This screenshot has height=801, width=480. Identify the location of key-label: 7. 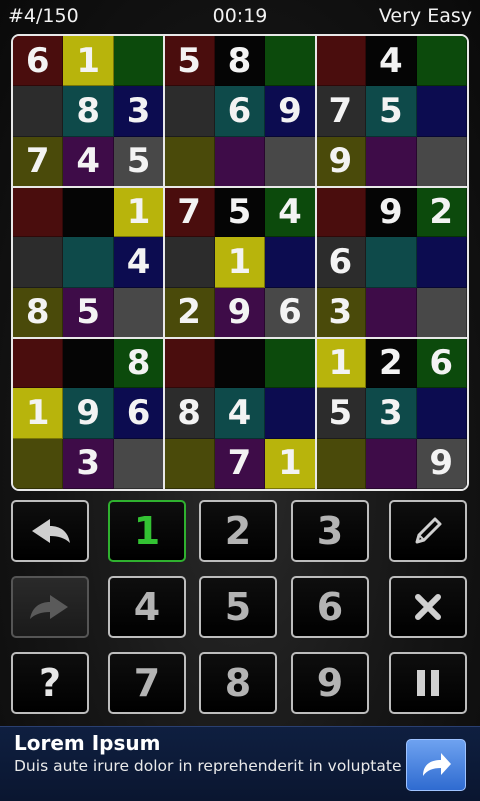
(147, 683).